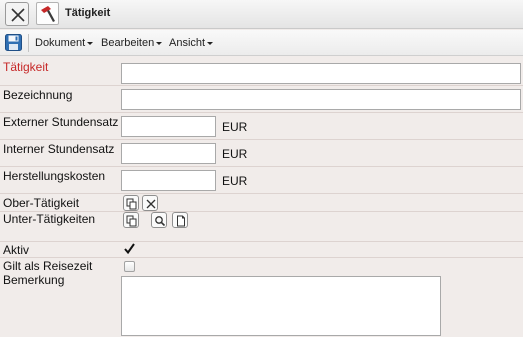 The width and height of the screenshot is (523, 337). I want to click on close-x-icon, so click(18, 15).